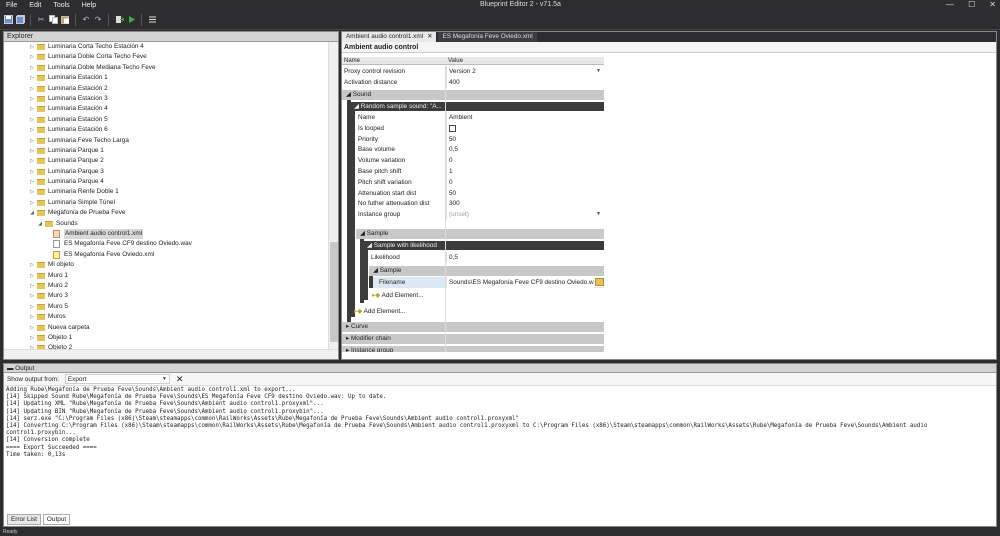 The image size is (1000, 536). What do you see at coordinates (166, 317) in the screenshot?
I see `tree-item: ▷ Muros` at bounding box center [166, 317].